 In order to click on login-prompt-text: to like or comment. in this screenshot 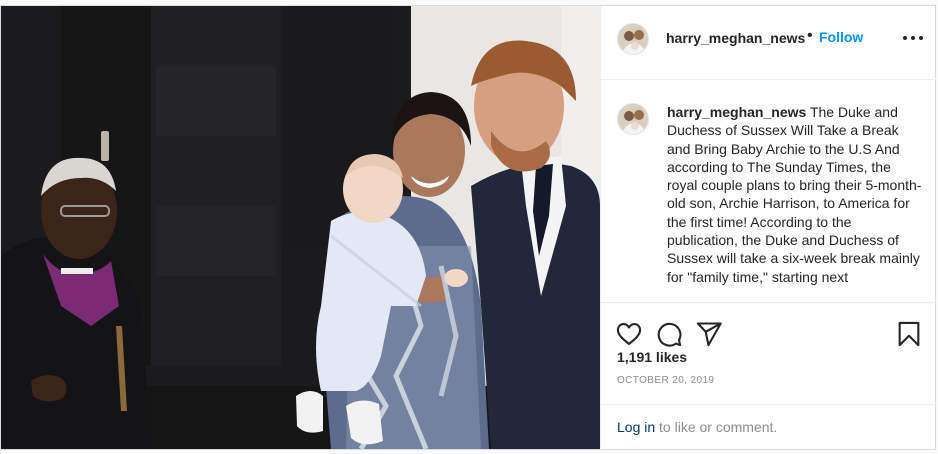, I will do `click(716, 427)`.